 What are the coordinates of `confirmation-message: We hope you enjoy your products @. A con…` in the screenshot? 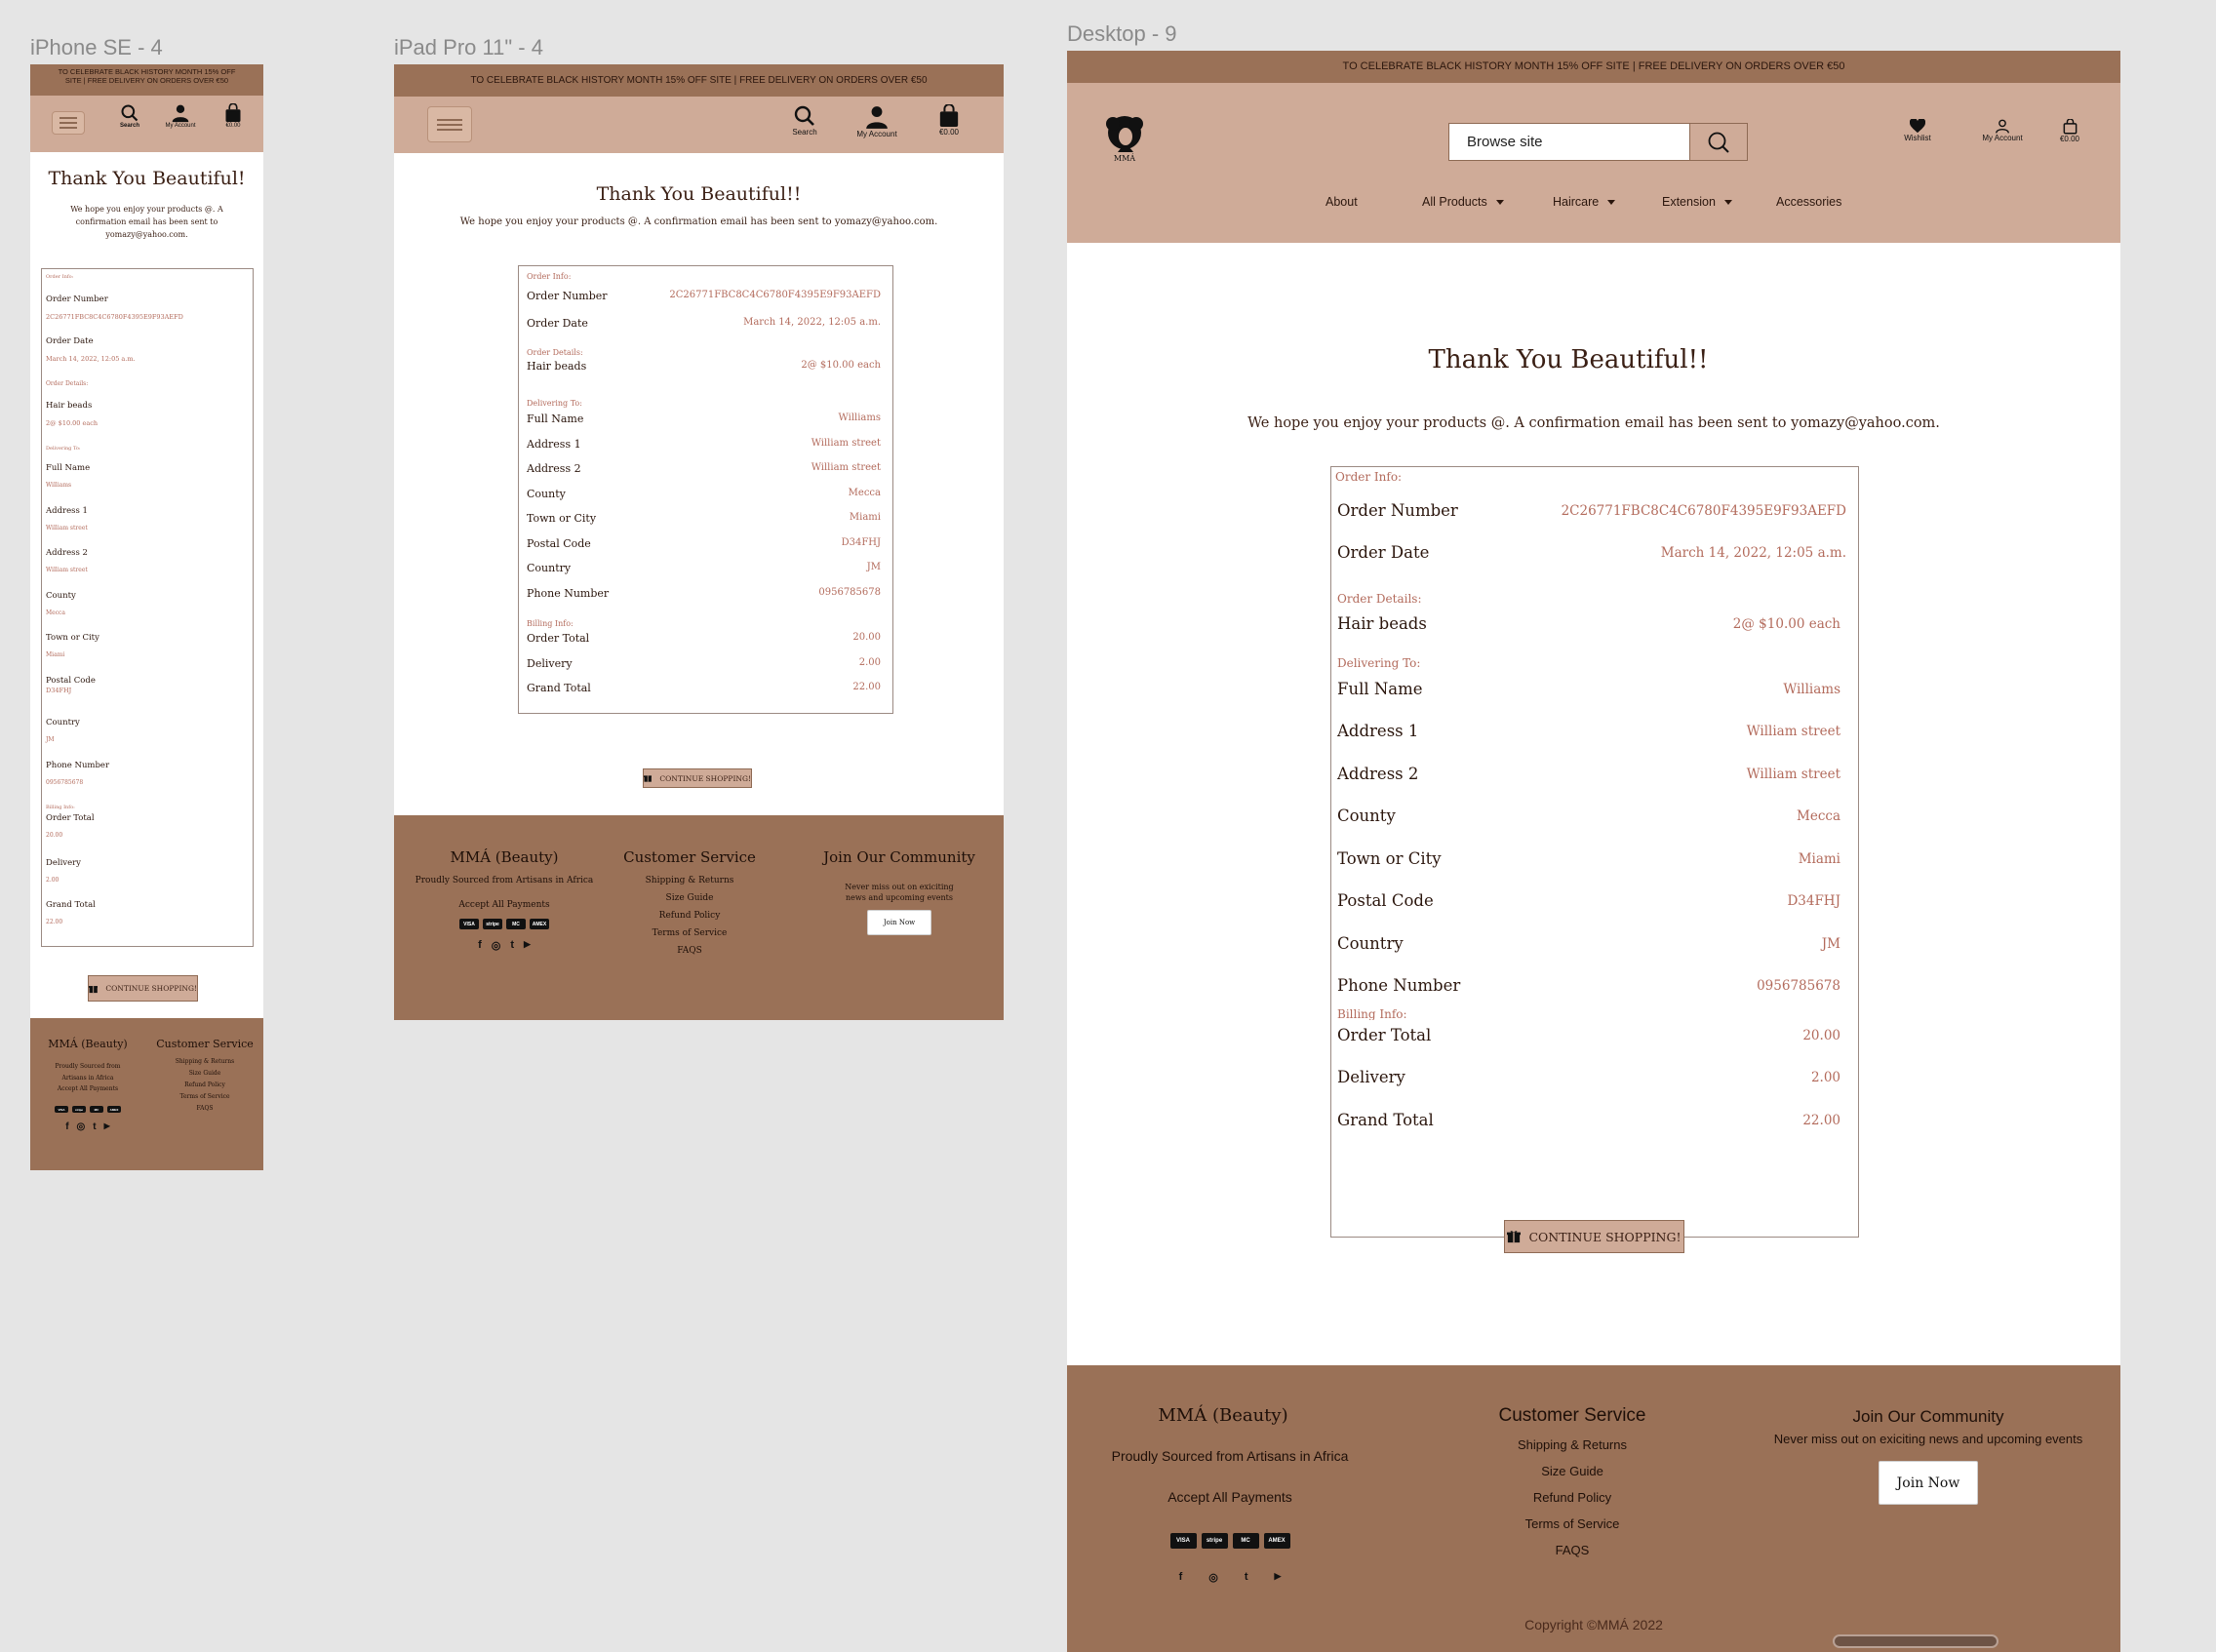 It's located at (1593, 423).